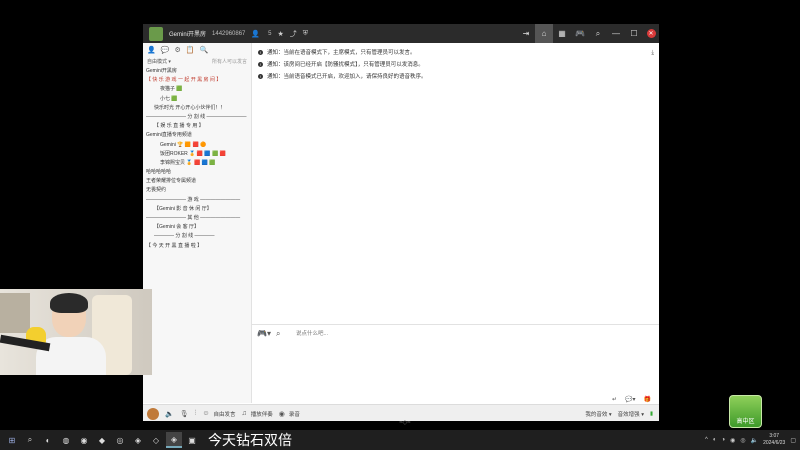 The image size is (800, 450). Describe the element at coordinates (198, 163) in the screenshot. I see `channel-member: 李锦熙宝贝 🏅 🟥 🟦 🟩` at that location.